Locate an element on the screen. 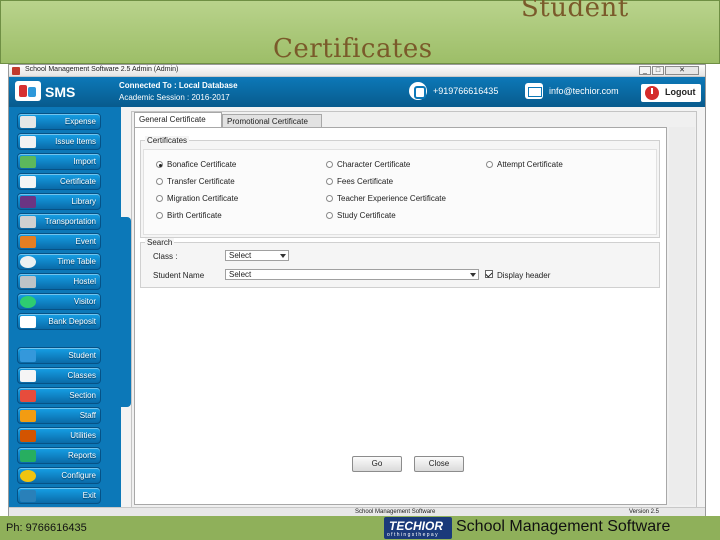 The image size is (720, 540). section-icon is located at coordinates (28, 396).